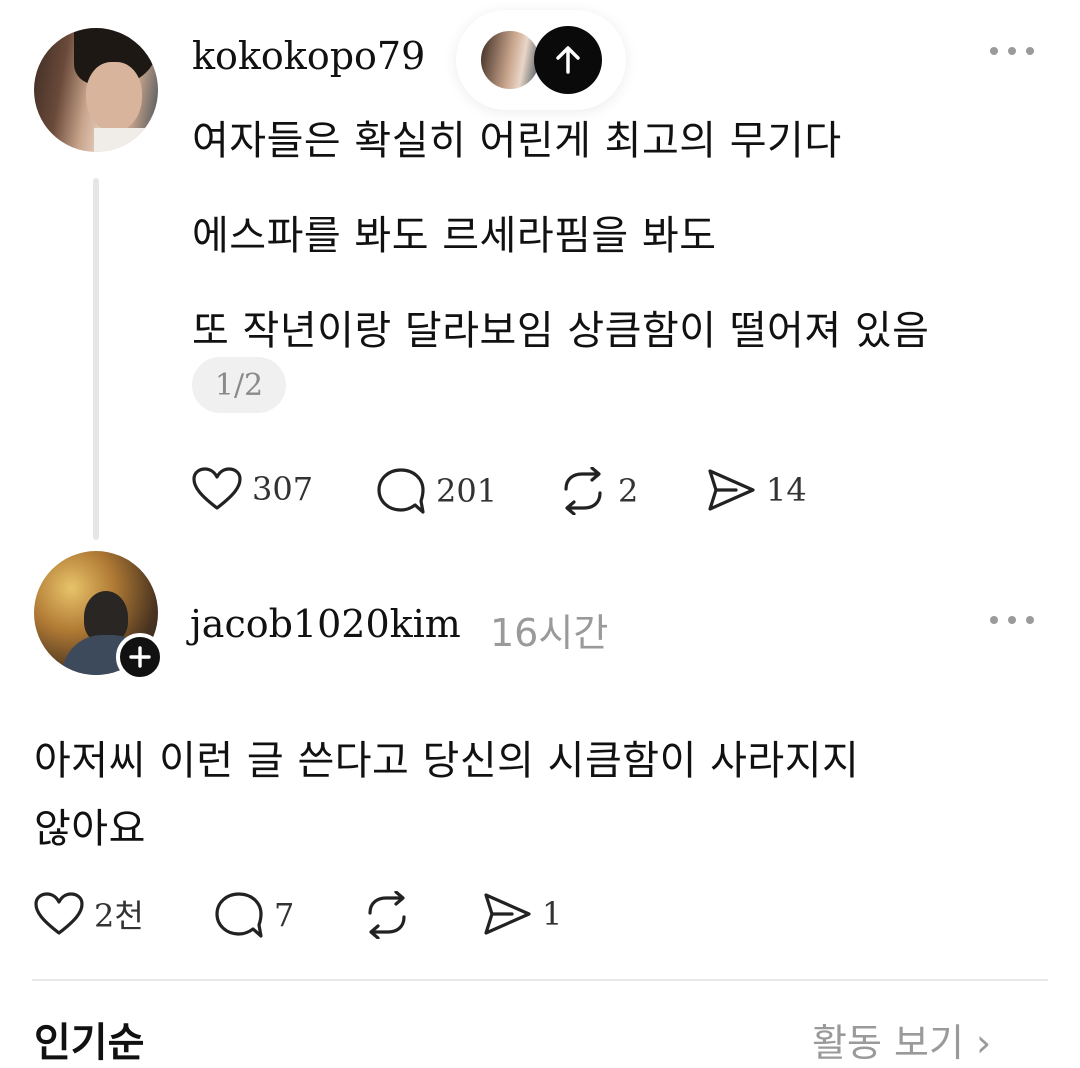 This screenshot has width=1080, height=1068. I want to click on like-button: 307, so click(252, 489).